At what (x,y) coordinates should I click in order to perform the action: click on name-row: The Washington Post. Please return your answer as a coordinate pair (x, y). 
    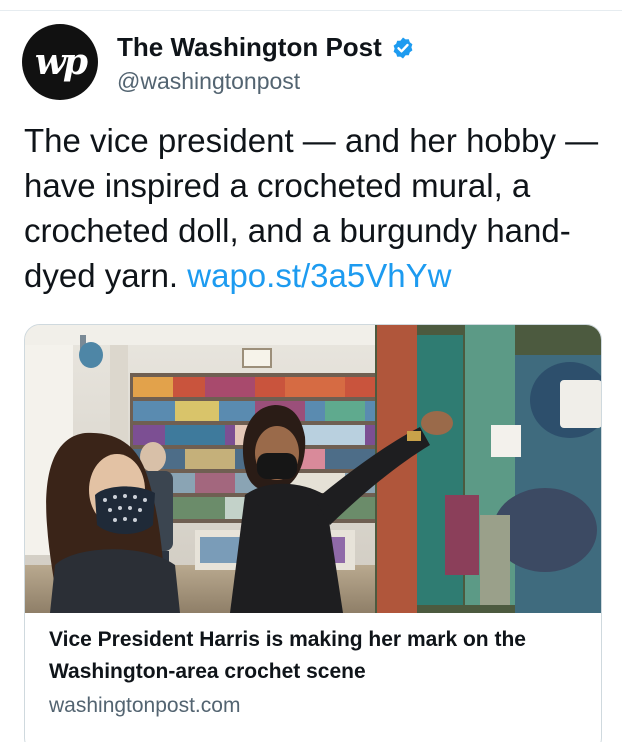
    Looking at the image, I should click on (266, 48).